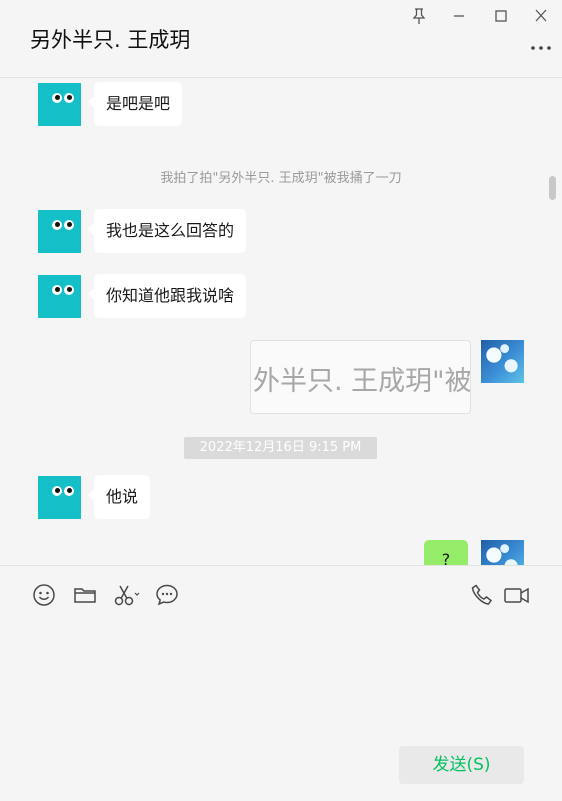 Image resolution: width=562 pixels, height=801 pixels. Describe the element at coordinates (110, 40) in the screenshot. I see `chat-title: 另外半只. 王成玥` at that location.